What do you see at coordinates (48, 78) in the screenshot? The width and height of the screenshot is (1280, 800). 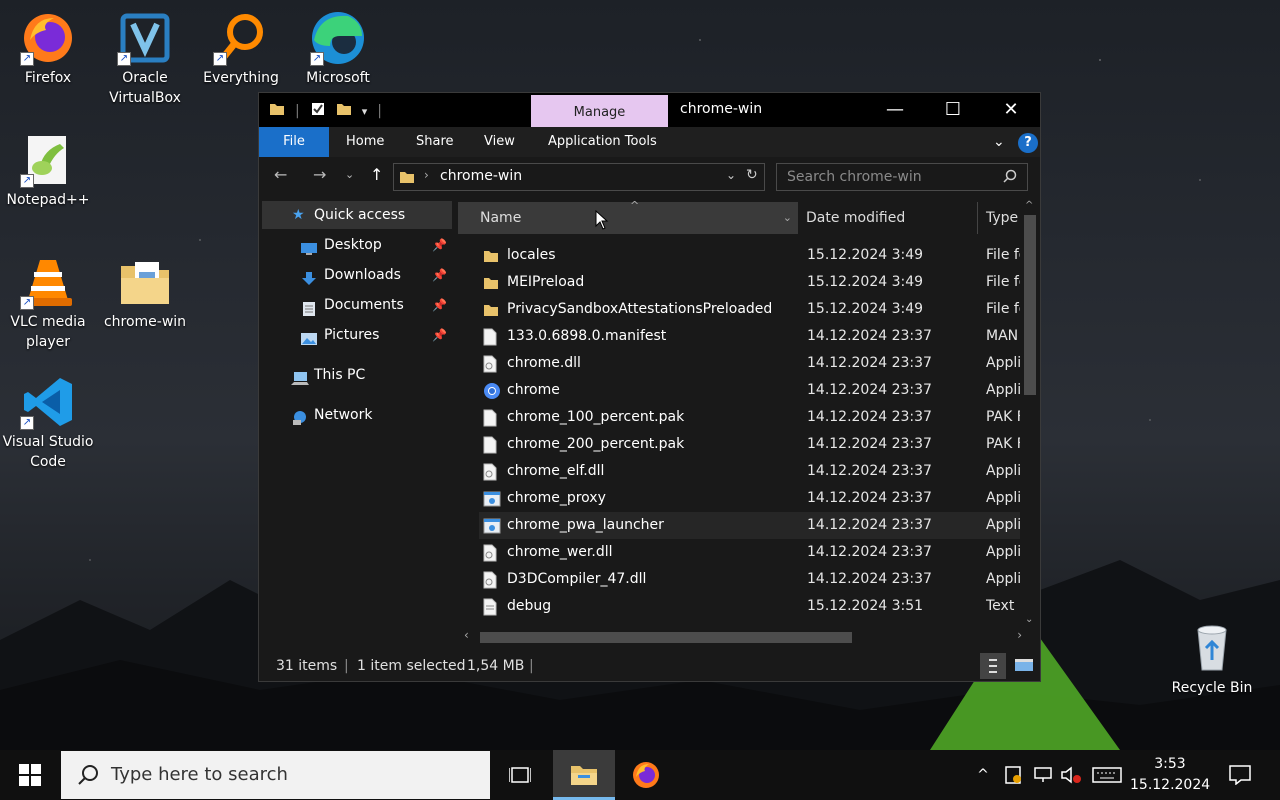 I see `desktop-icon-label: Firefox` at bounding box center [48, 78].